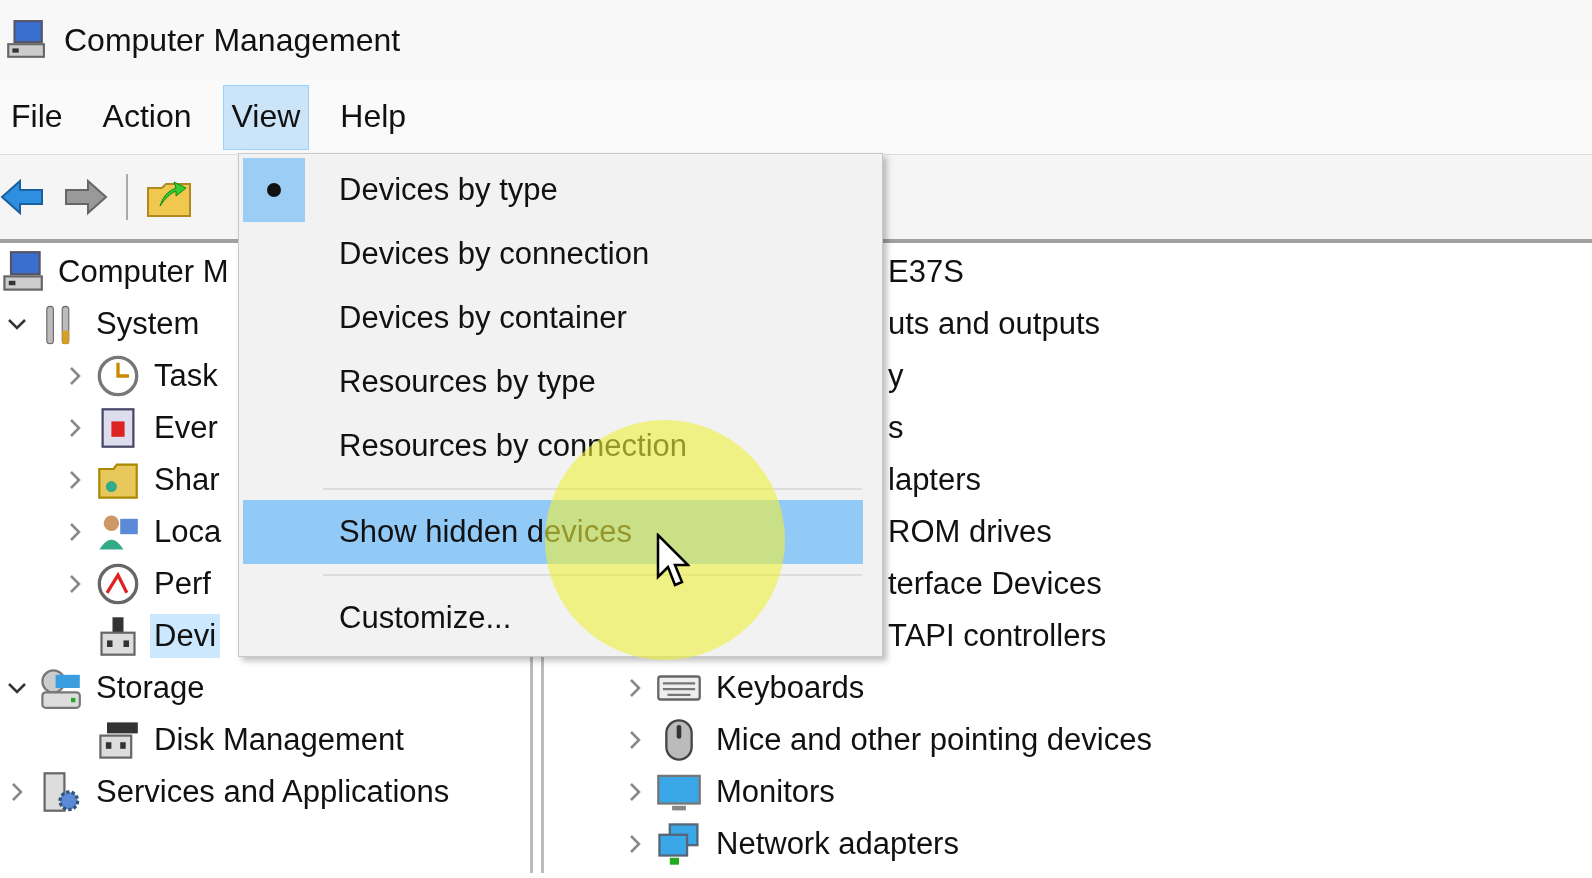 The width and height of the screenshot is (1592, 878). I want to click on tree-item: Perf, so click(182, 584).